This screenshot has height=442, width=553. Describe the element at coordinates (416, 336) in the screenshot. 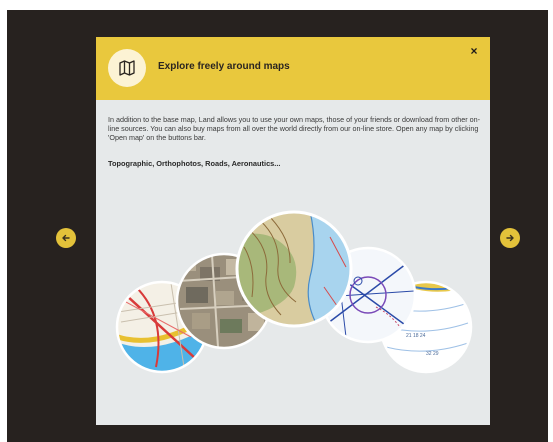

I see `svg-text: 21 18 24` at that location.